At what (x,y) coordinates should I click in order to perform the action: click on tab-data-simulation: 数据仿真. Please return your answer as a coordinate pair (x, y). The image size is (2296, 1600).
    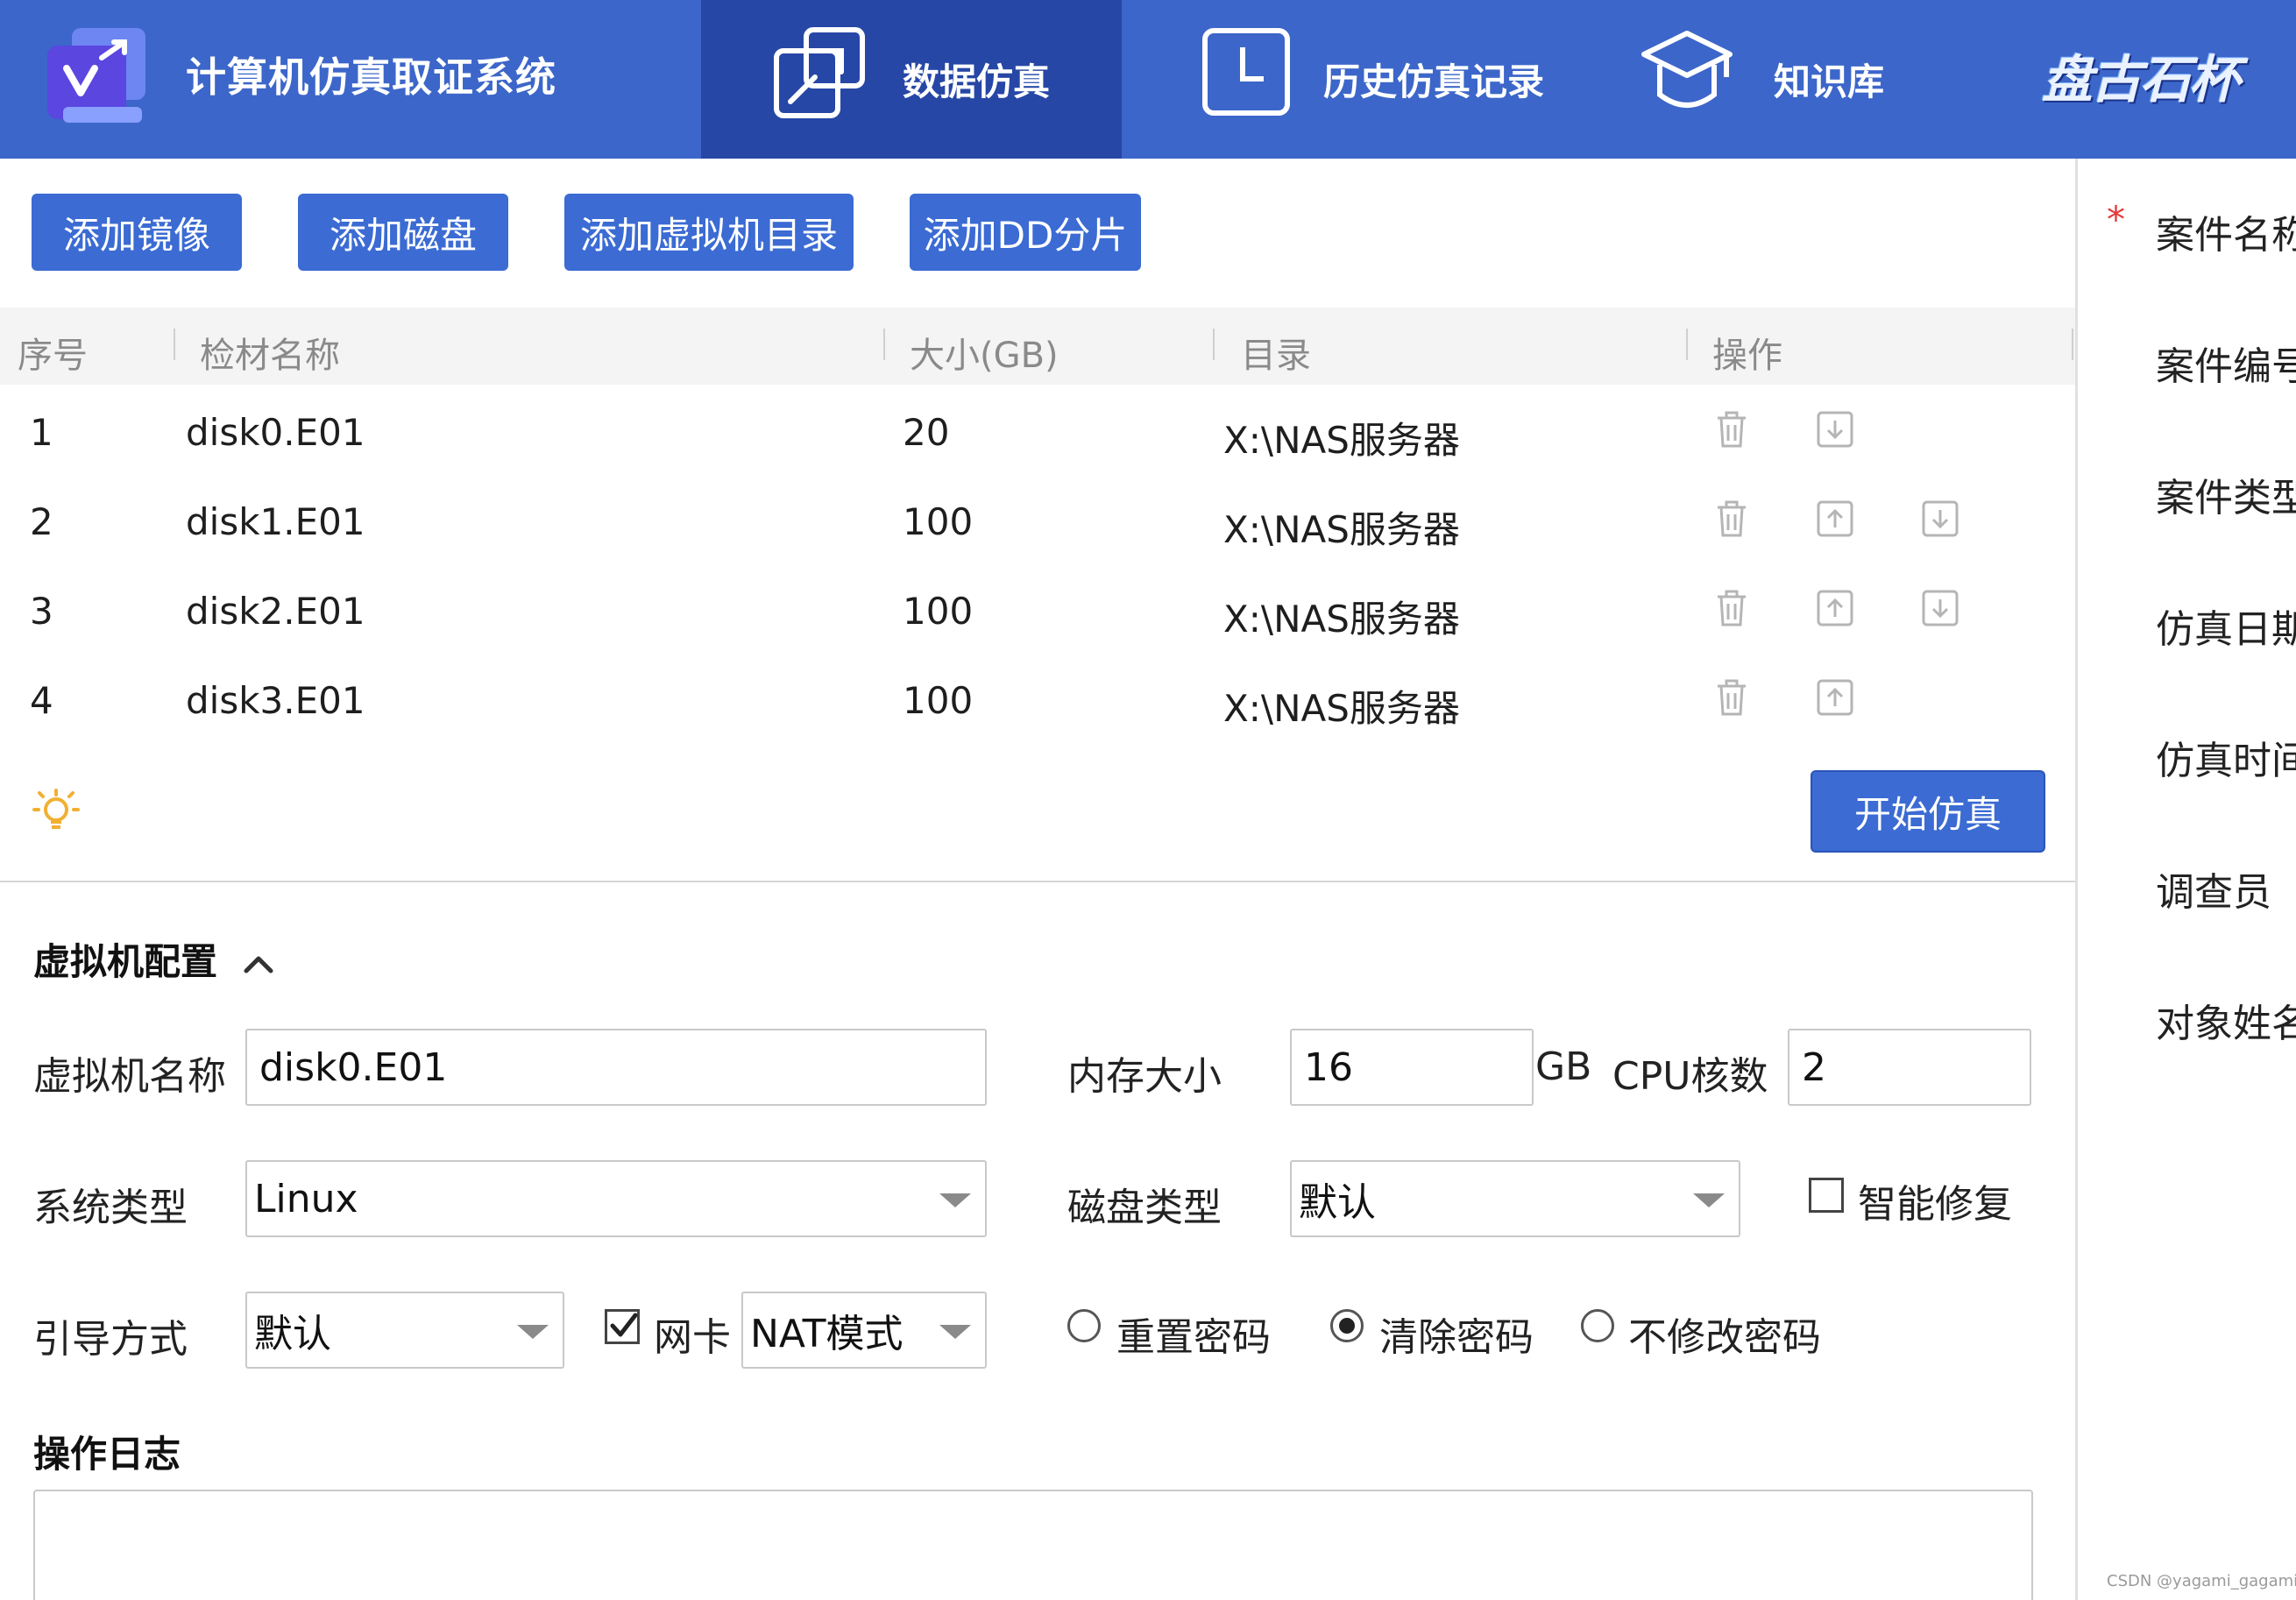
    Looking at the image, I should click on (911, 79).